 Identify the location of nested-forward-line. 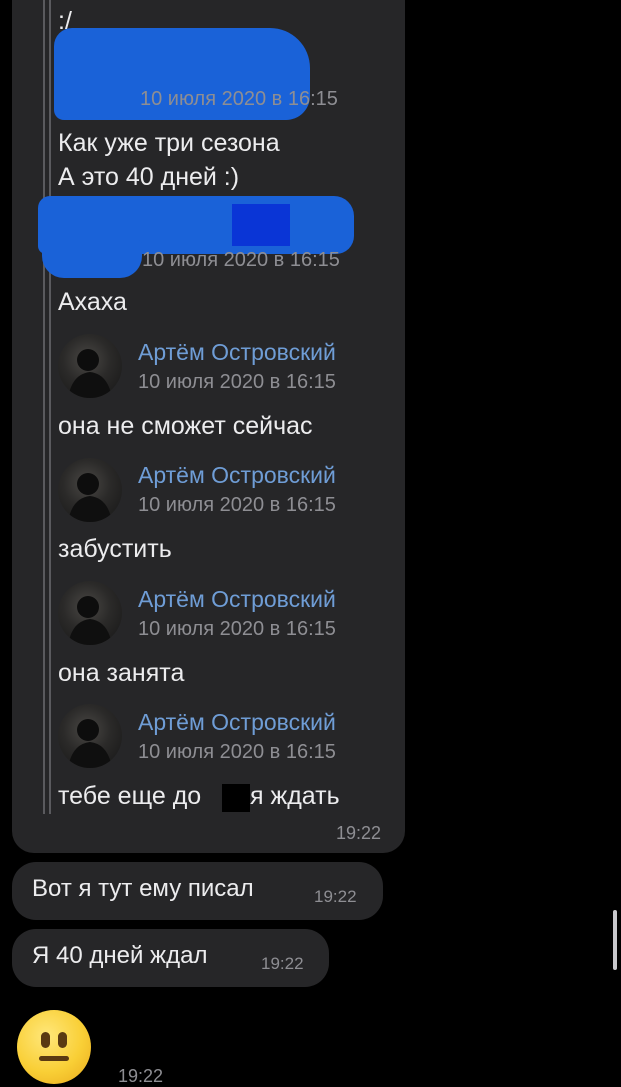
(44, 570).